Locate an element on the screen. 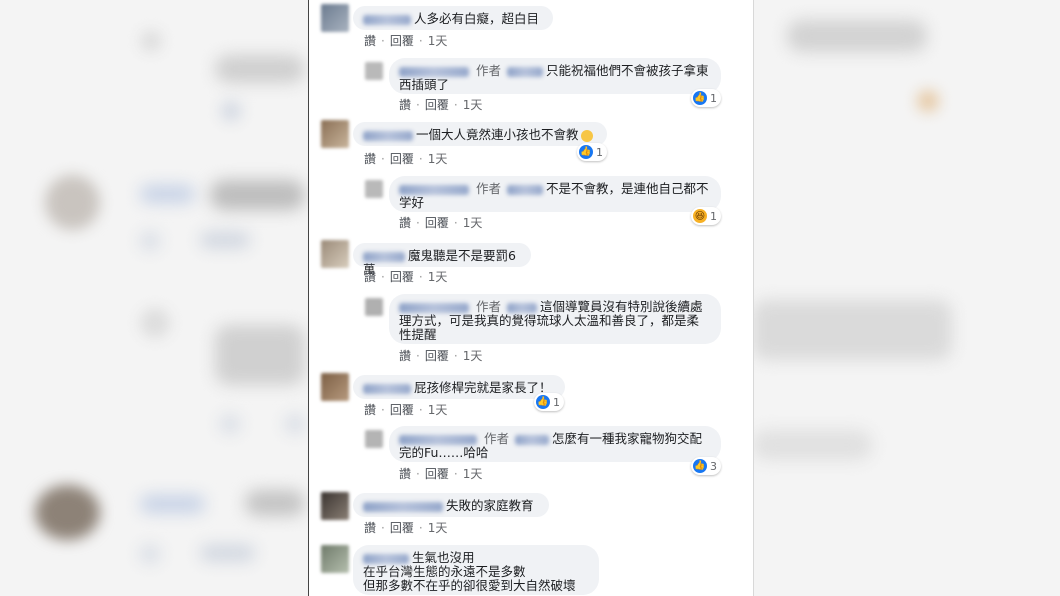  comment-text: 人多必有白癡，超白目 is located at coordinates (477, 18).